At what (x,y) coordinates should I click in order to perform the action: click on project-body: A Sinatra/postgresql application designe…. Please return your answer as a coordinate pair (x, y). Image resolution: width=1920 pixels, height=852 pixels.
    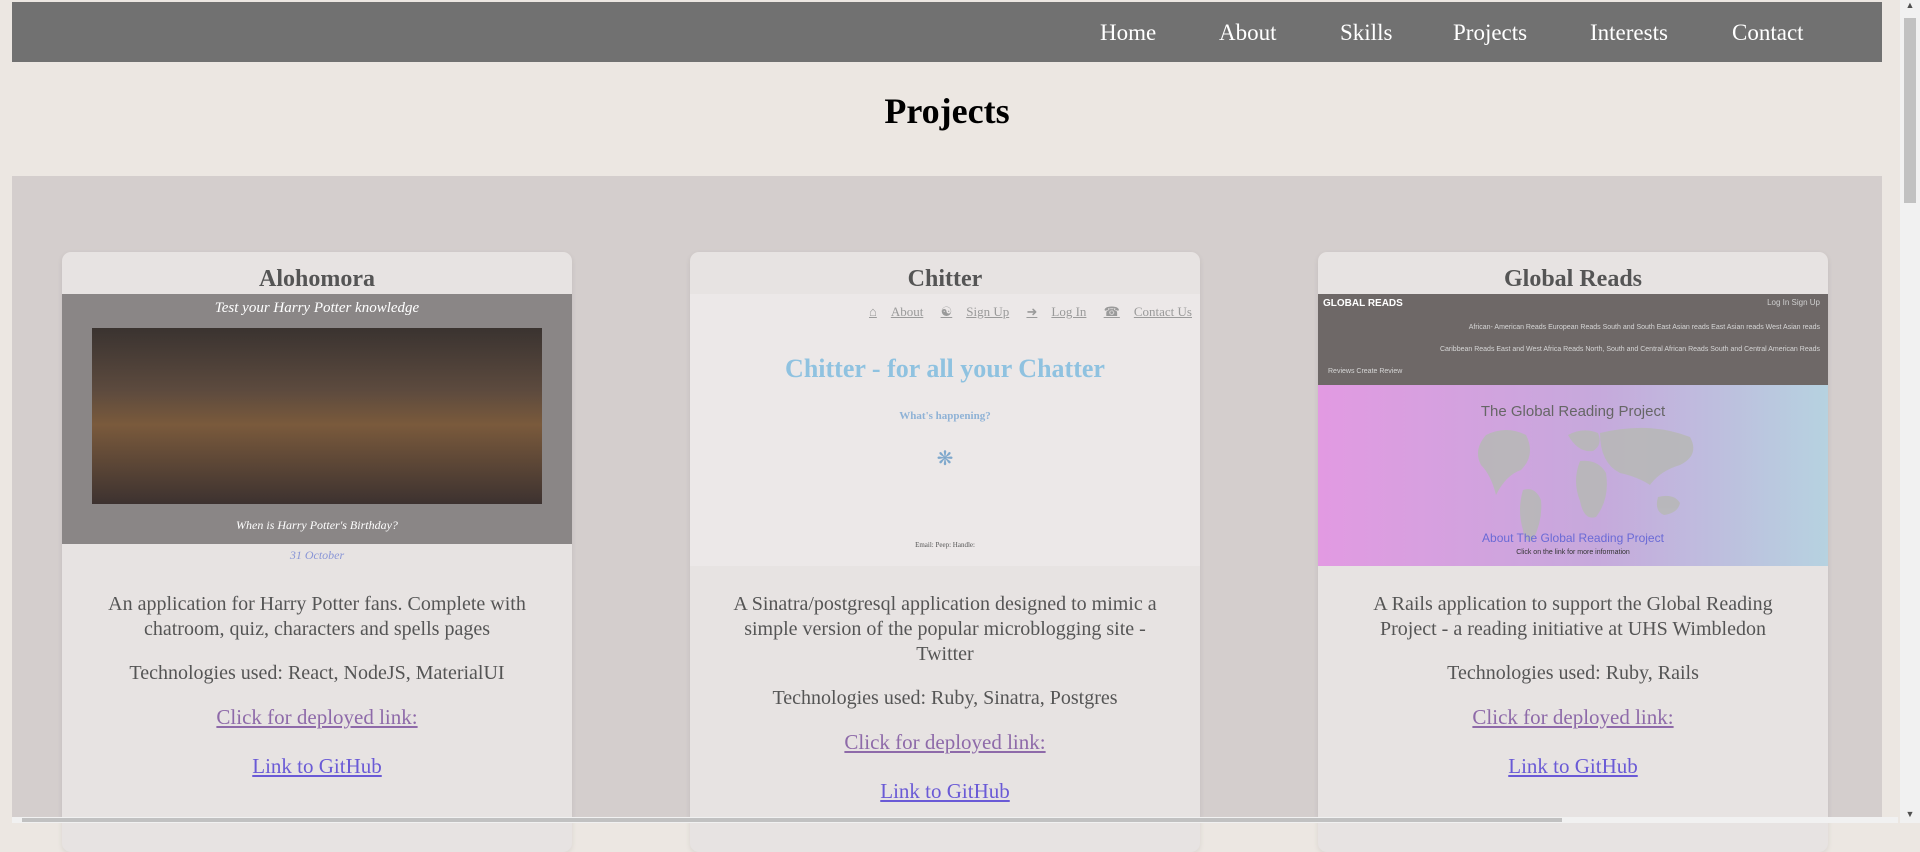
    Looking at the image, I should click on (945, 710).